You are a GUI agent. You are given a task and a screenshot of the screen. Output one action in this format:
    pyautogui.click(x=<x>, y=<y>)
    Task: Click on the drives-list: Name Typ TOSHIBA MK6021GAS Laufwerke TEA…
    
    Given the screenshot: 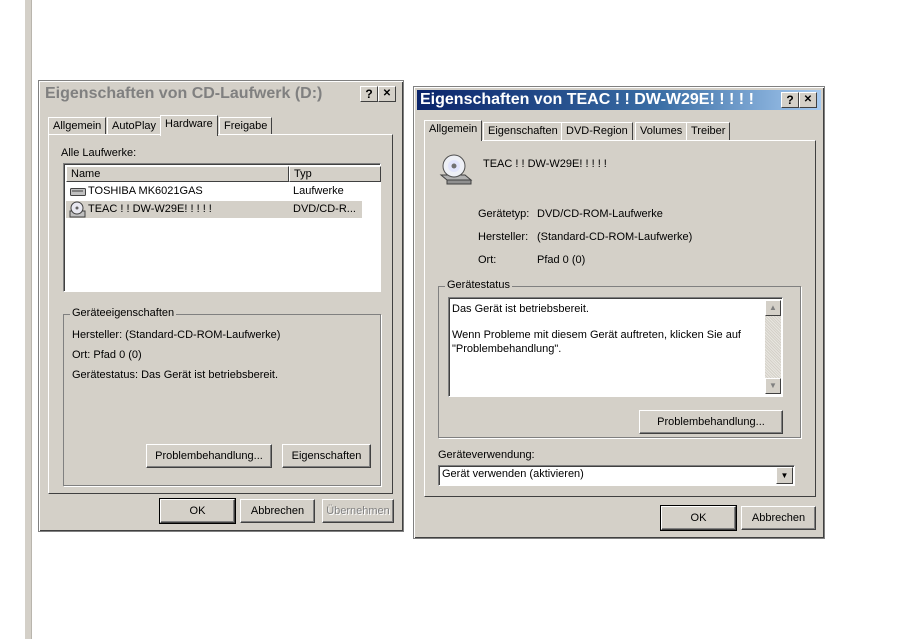 What is the action you would take?
    pyautogui.click(x=222, y=227)
    